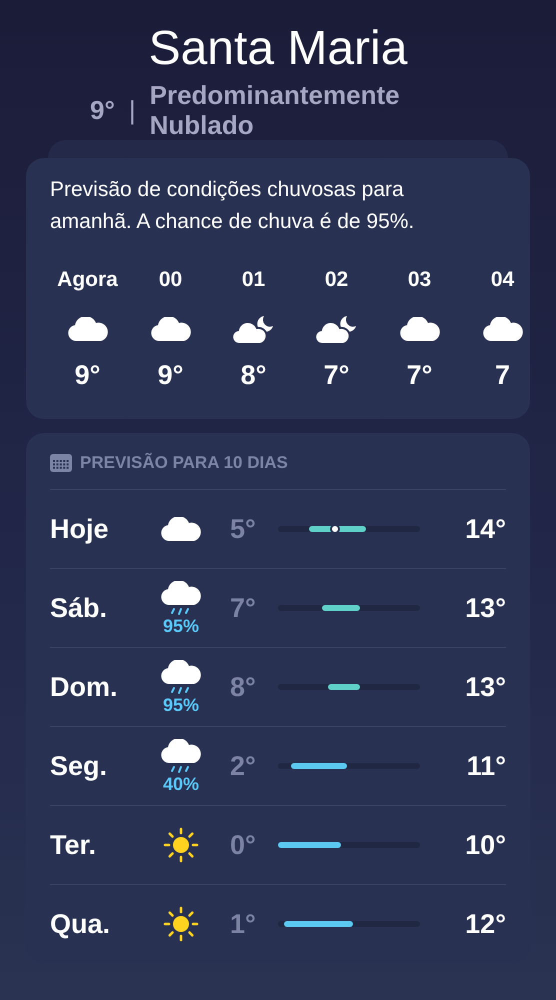 The height and width of the screenshot is (1000, 556). Describe the element at coordinates (420, 280) in the screenshot. I see `hour-label: 03` at that location.